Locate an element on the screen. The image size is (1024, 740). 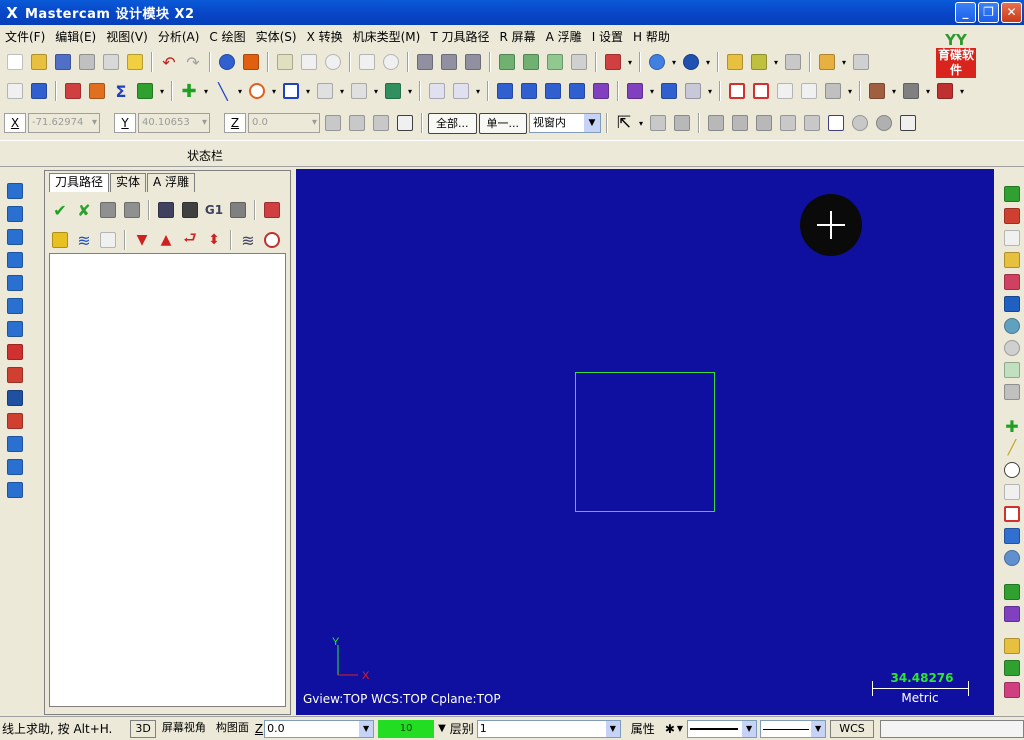
move-icon is located at coordinates (437, 91).